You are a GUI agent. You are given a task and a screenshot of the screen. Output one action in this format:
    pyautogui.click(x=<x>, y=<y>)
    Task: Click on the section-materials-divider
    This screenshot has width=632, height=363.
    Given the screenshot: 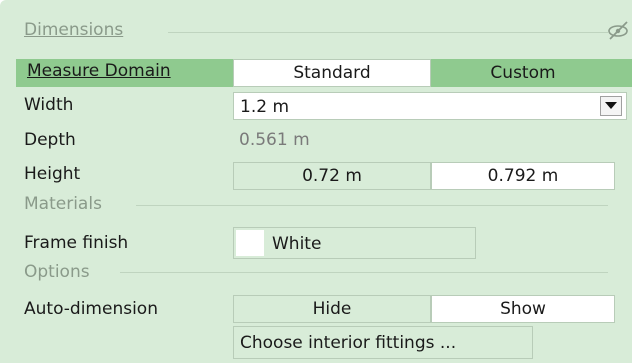 What is the action you would take?
    pyautogui.click(x=372, y=205)
    